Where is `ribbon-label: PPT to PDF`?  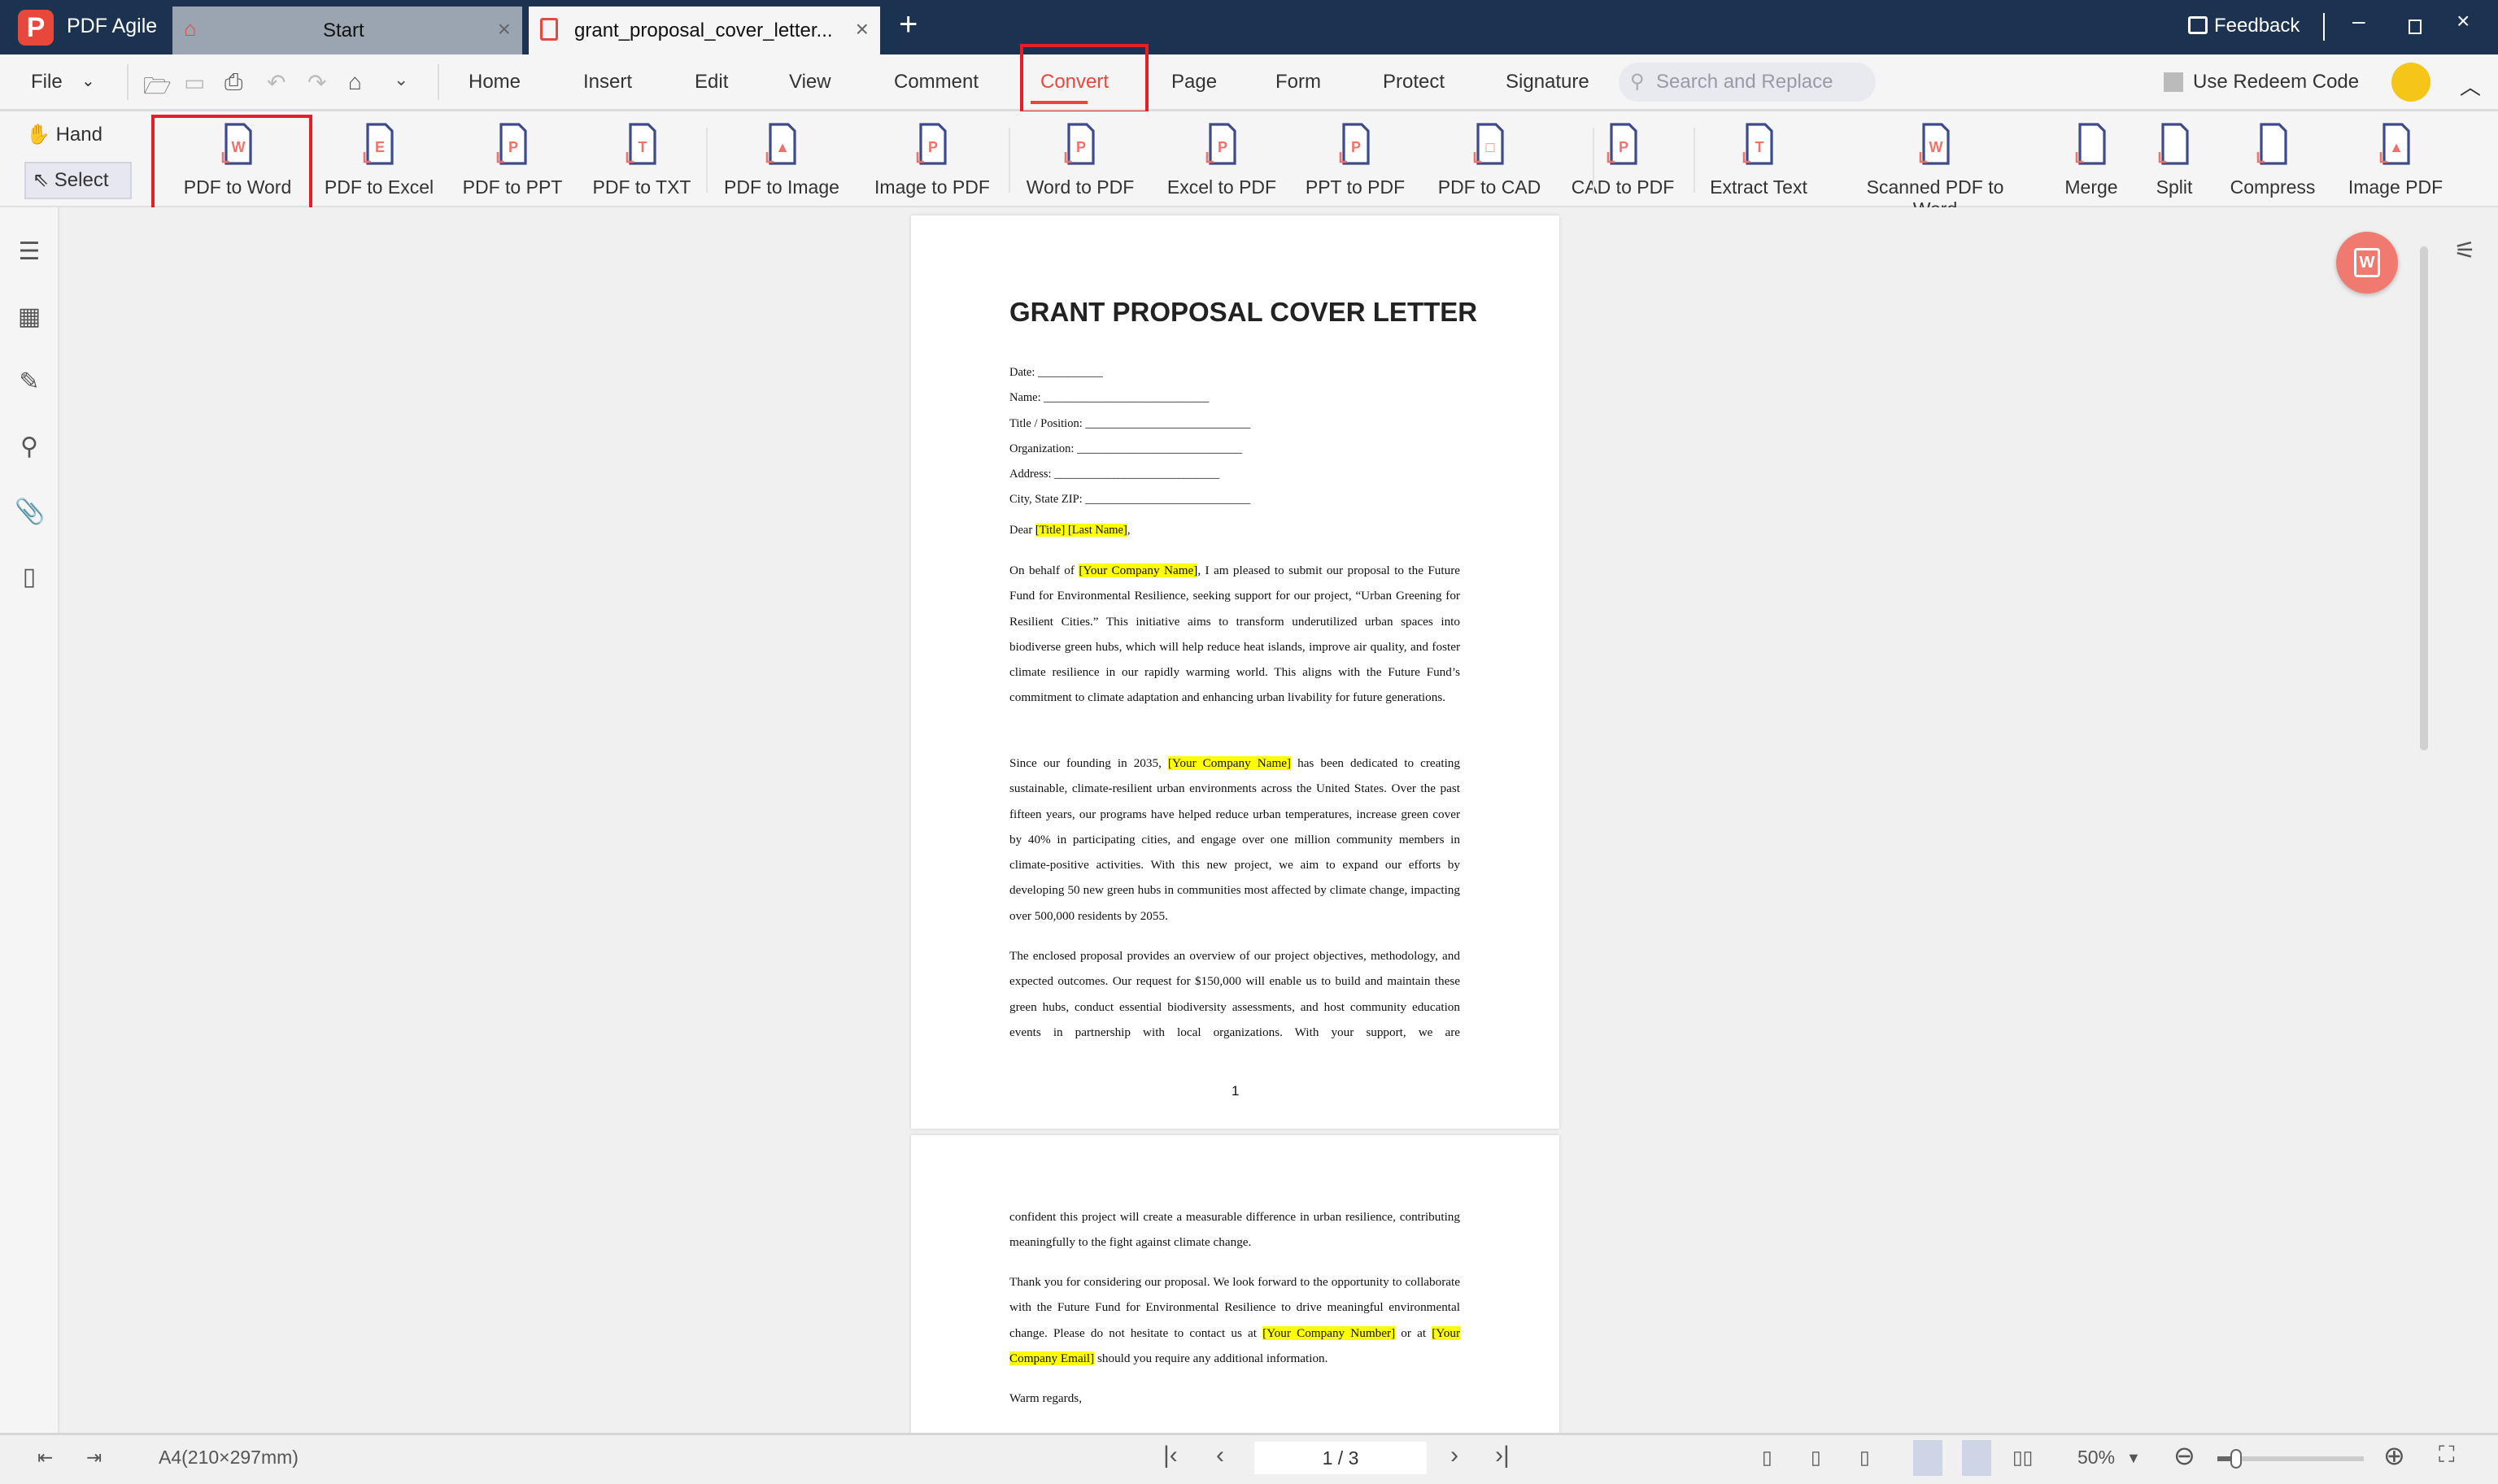
ribbon-label: PPT to PDF is located at coordinates (1355, 187).